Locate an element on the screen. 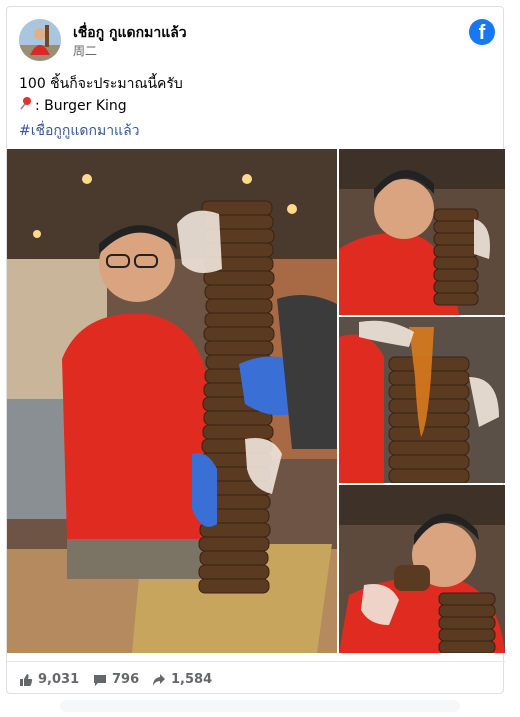 This screenshot has width=520, height=717. photo-middle-right is located at coordinates (422, 400).